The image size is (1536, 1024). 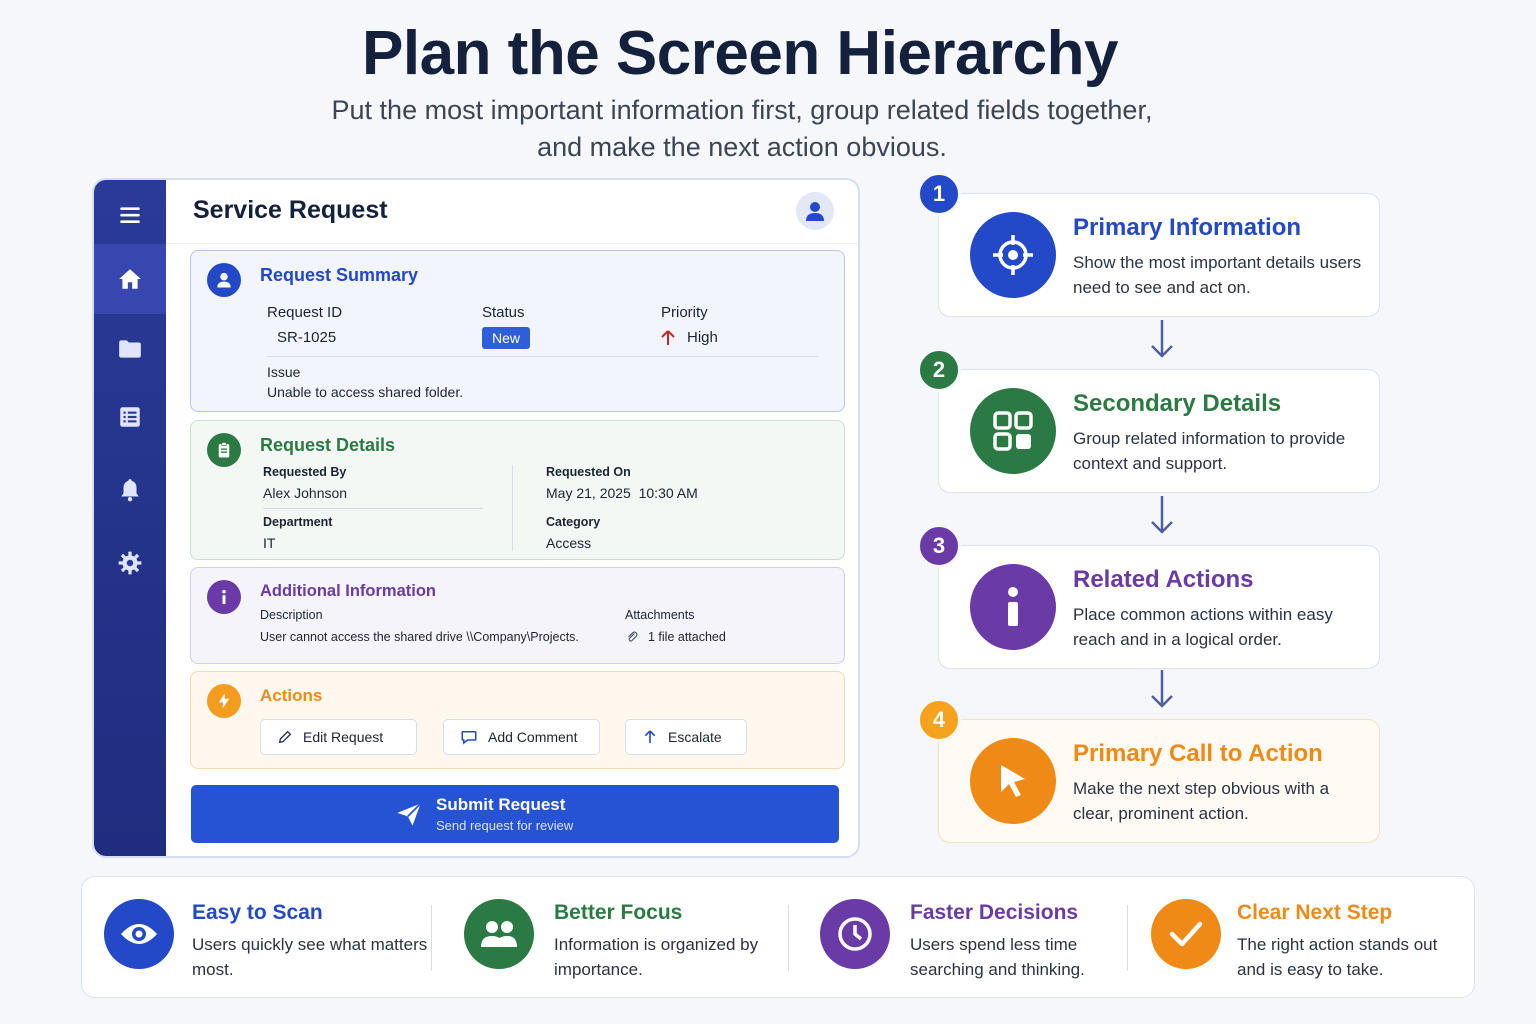 What do you see at coordinates (269, 543) in the screenshot?
I see `department-value: IT` at bounding box center [269, 543].